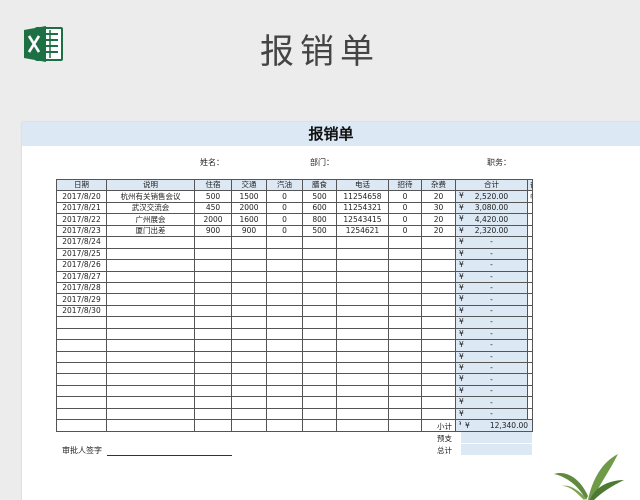 The height and width of the screenshot is (500, 640). Describe the element at coordinates (438, 208) in the screenshot. I see `cell-misc: 30` at that location.